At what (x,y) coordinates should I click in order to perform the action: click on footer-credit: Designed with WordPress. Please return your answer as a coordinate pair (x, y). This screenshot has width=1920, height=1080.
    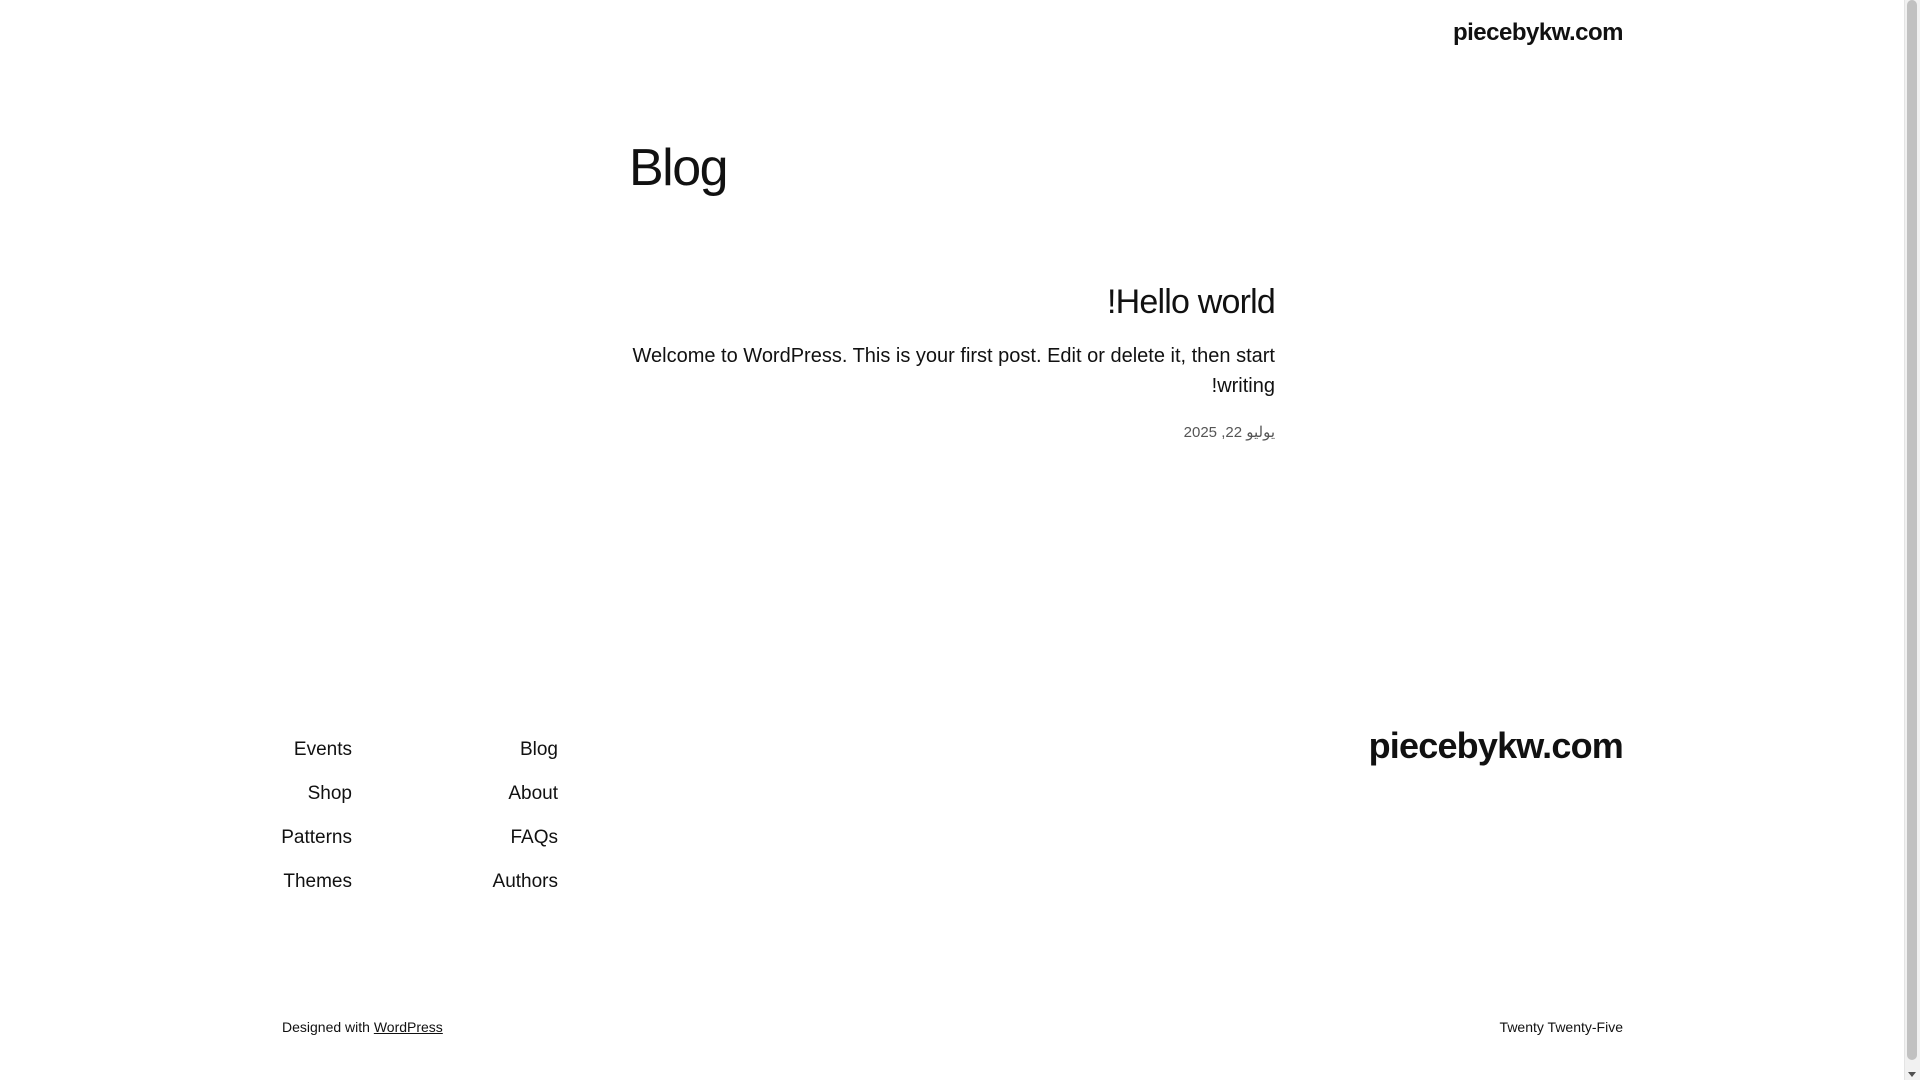
    Looking at the image, I should click on (362, 1027).